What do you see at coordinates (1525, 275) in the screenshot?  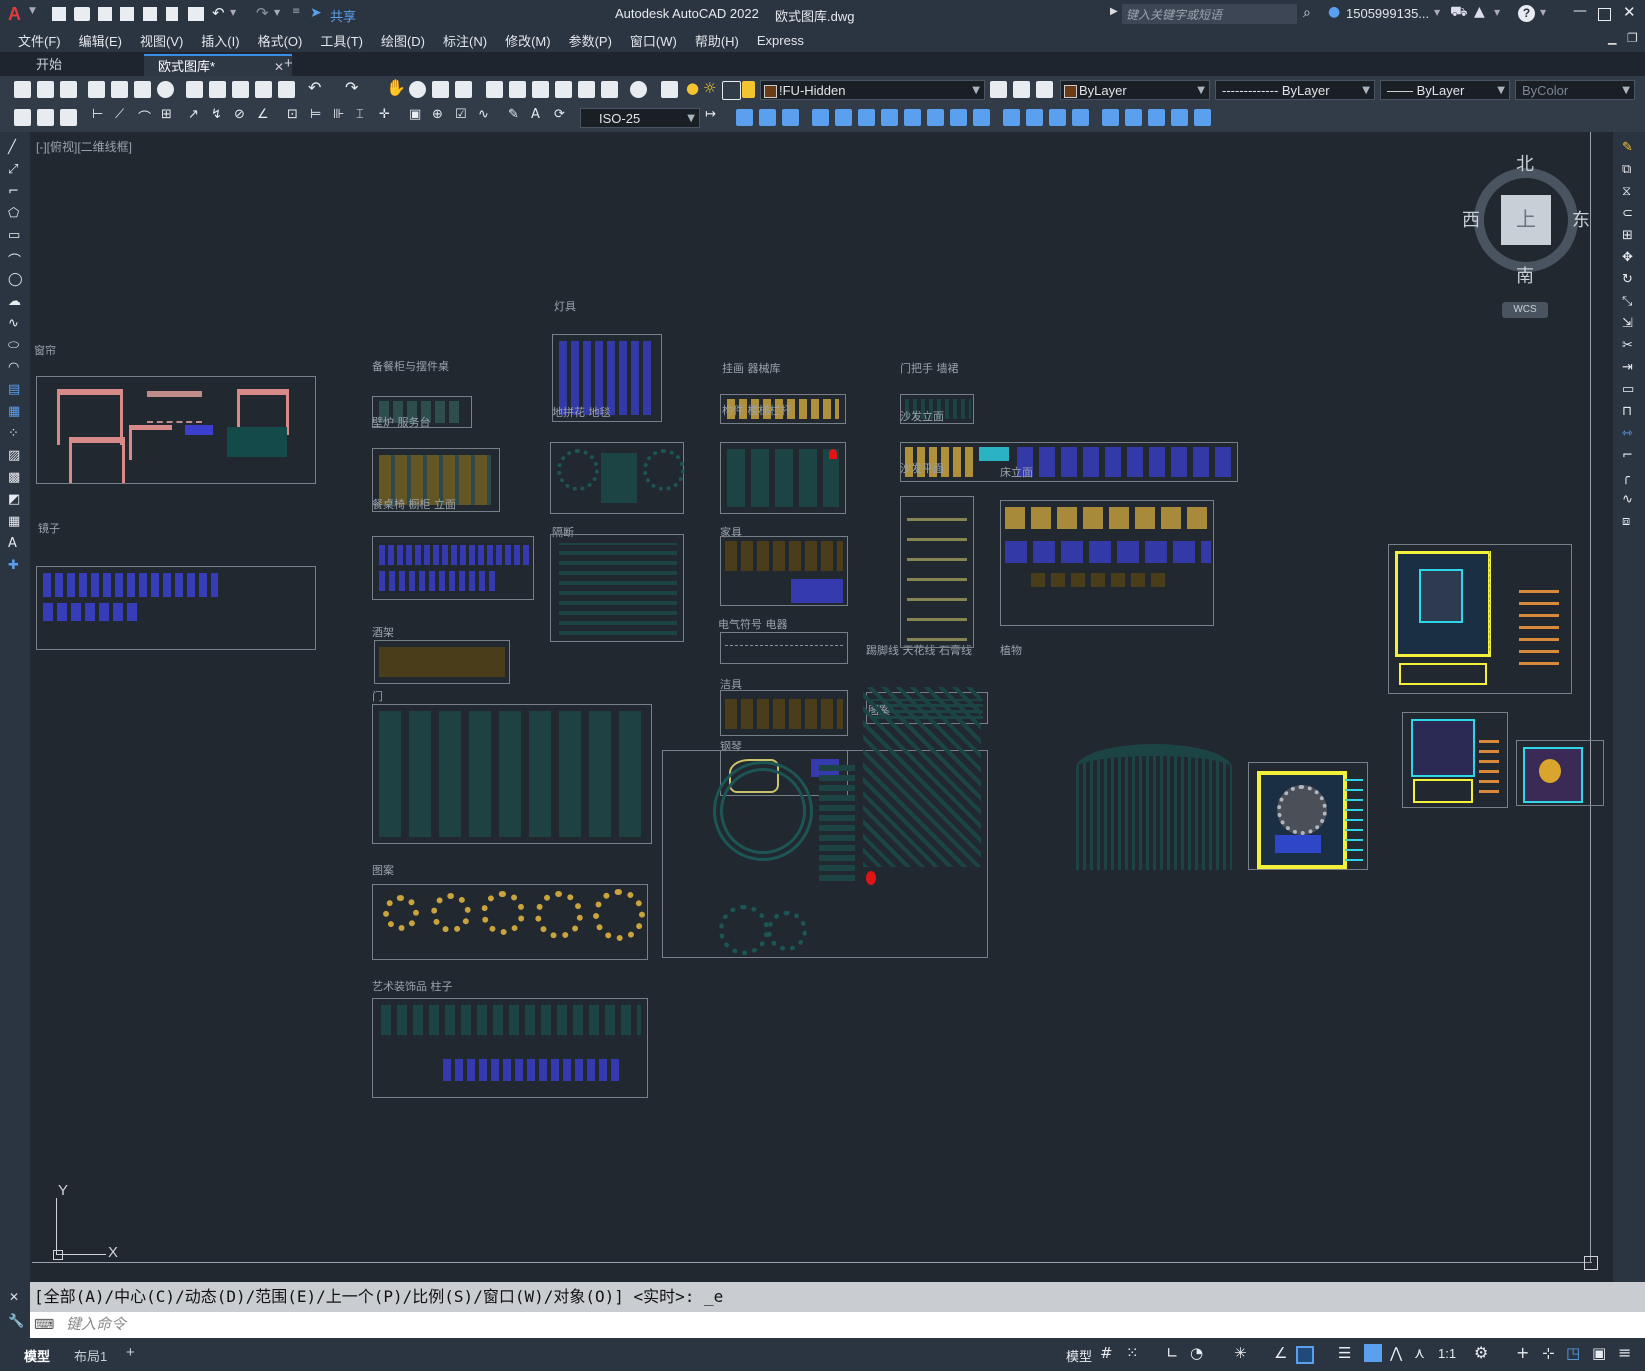 I see `compass-south: 南` at bounding box center [1525, 275].